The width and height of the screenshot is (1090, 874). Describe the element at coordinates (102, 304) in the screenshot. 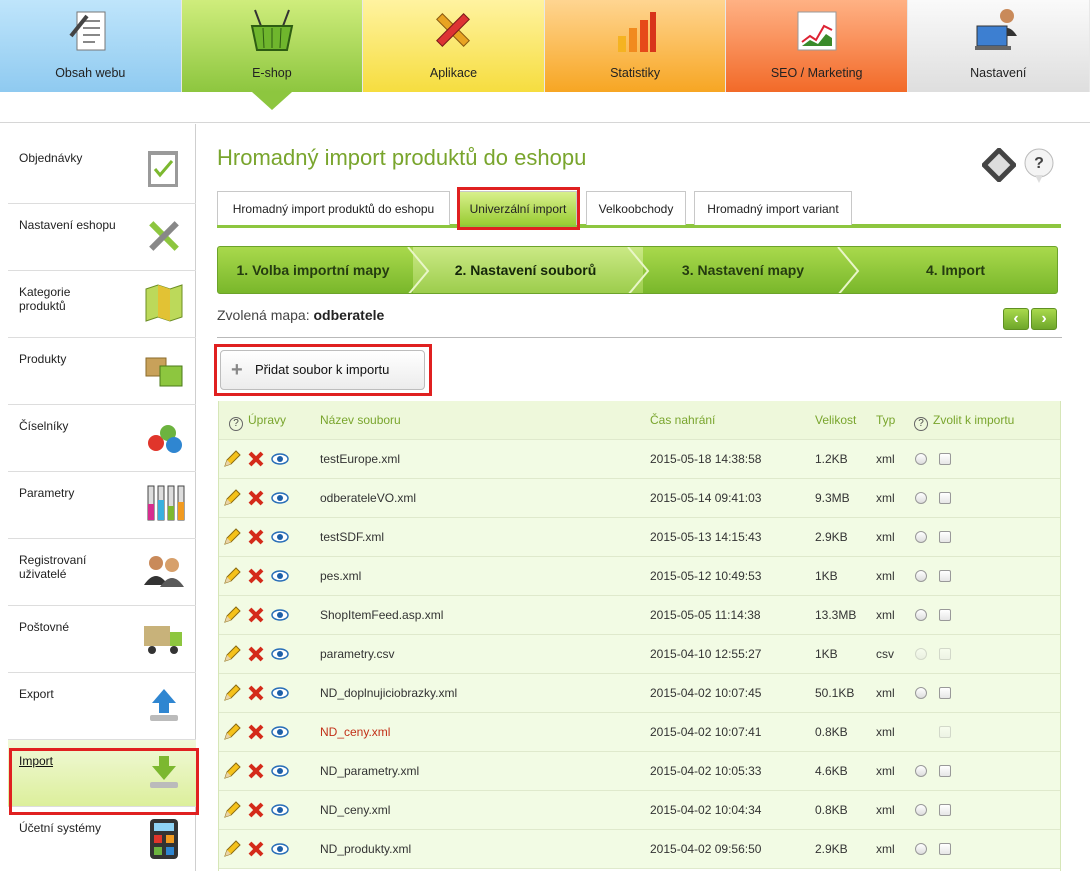

I see `sidebar-item-kategorie: Kategorie produktů` at that location.